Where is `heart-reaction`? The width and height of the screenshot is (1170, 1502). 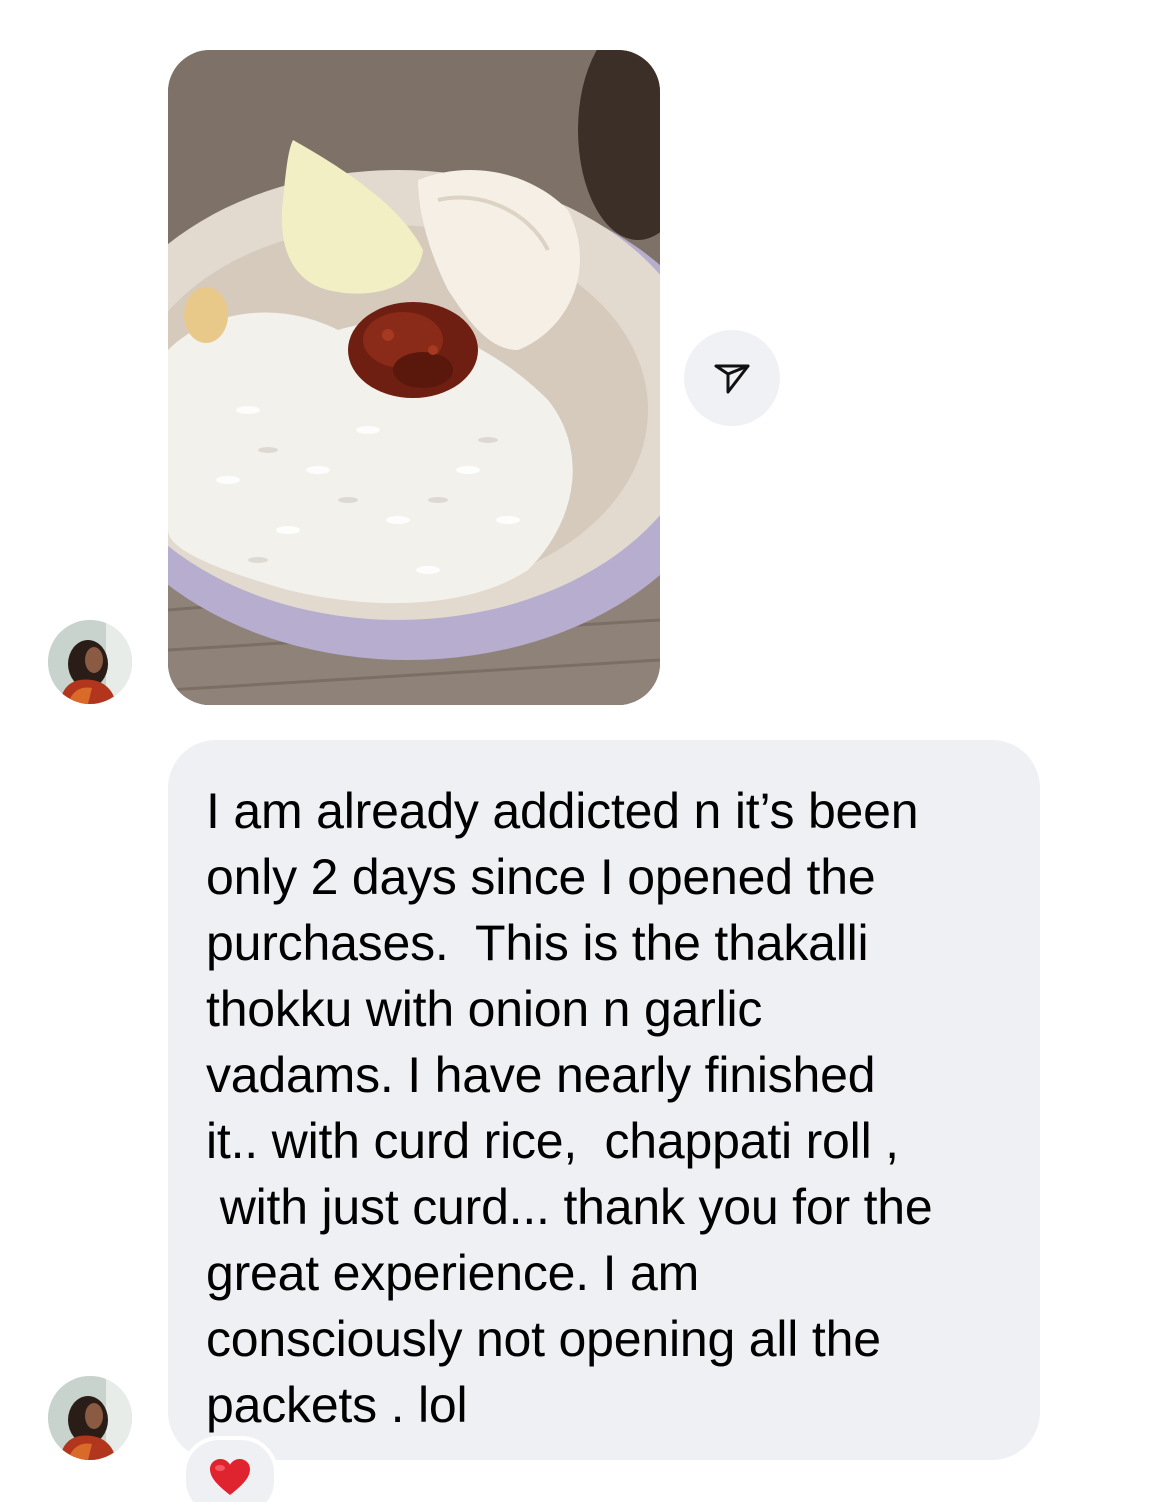
heart-reaction is located at coordinates (230, 1469).